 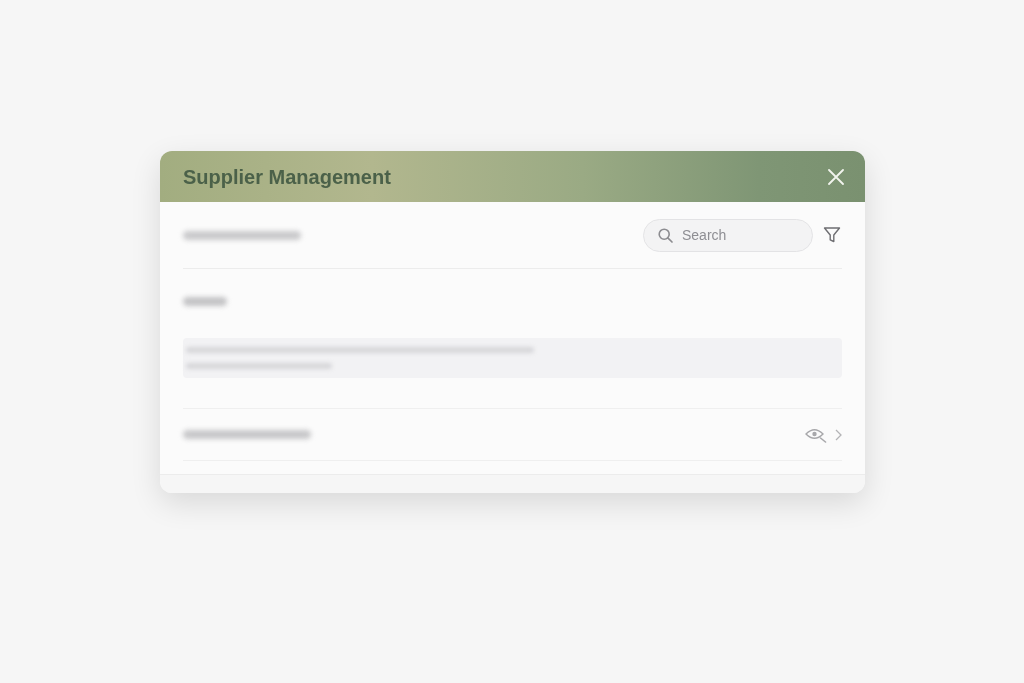 What do you see at coordinates (287, 177) in the screenshot?
I see `window-title: Supplier Management` at bounding box center [287, 177].